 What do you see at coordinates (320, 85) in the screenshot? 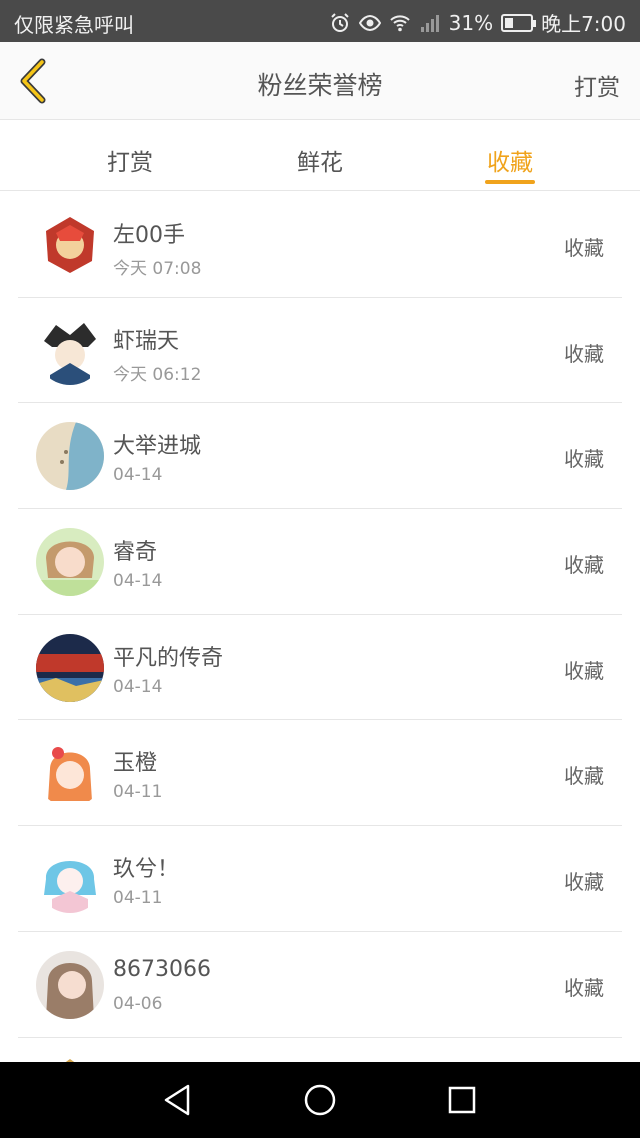
I see `page-title: 粉丝荣誉榜` at bounding box center [320, 85].